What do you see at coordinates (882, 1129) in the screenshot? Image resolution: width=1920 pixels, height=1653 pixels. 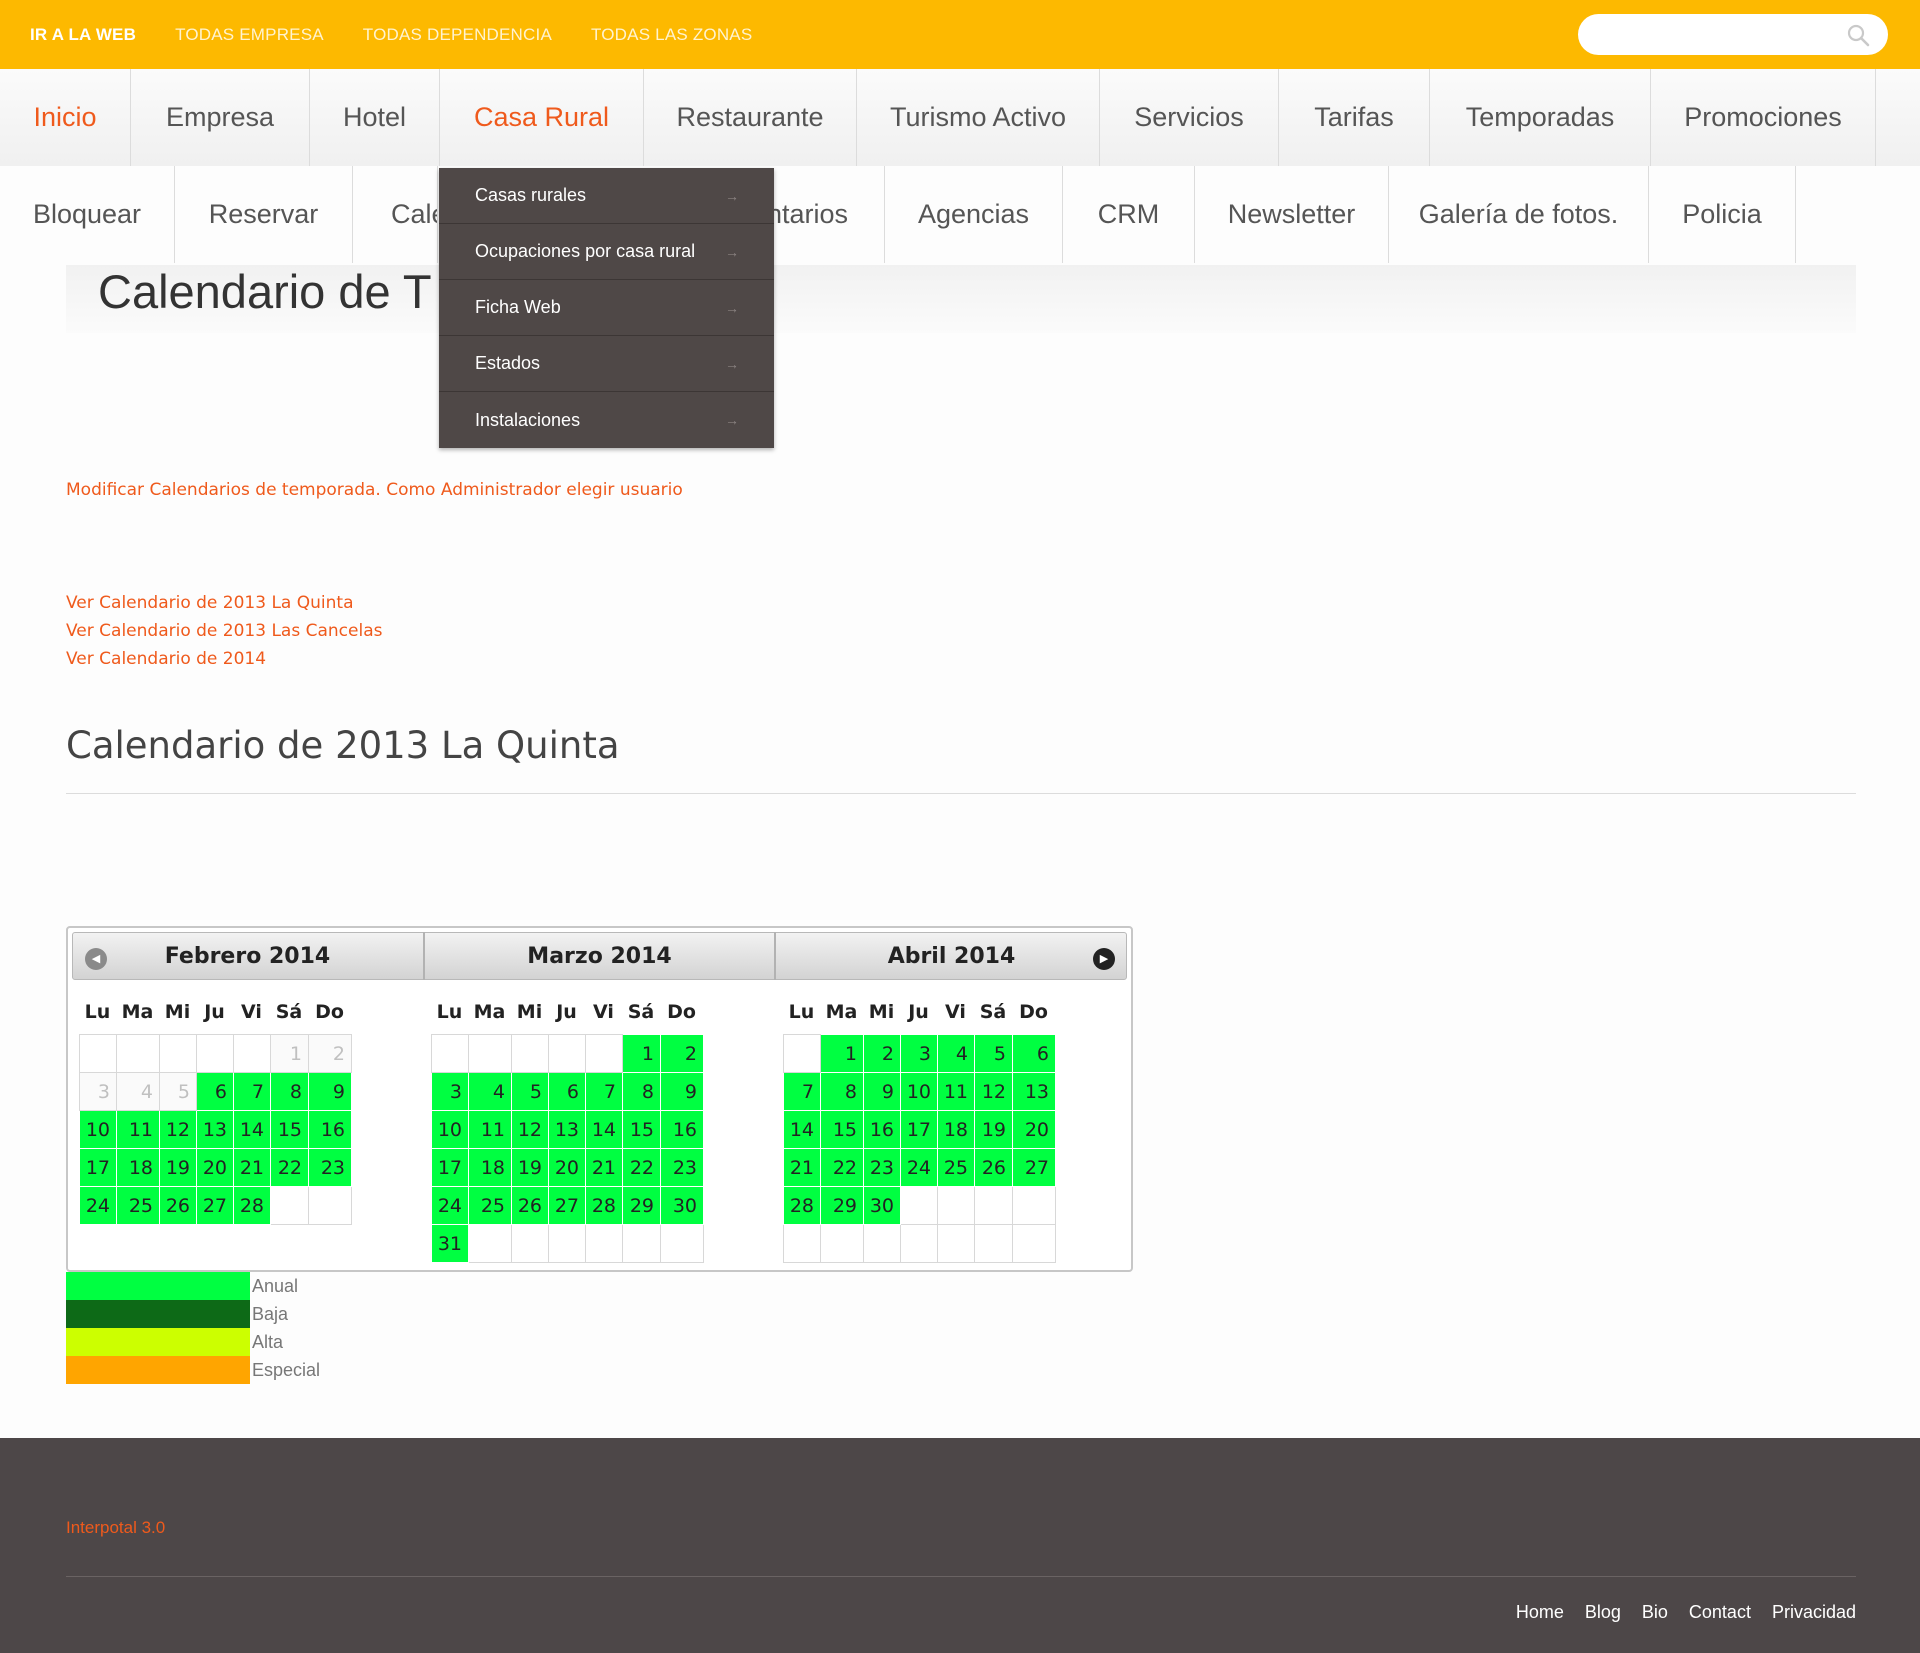 I see `day-cell: 16` at bounding box center [882, 1129].